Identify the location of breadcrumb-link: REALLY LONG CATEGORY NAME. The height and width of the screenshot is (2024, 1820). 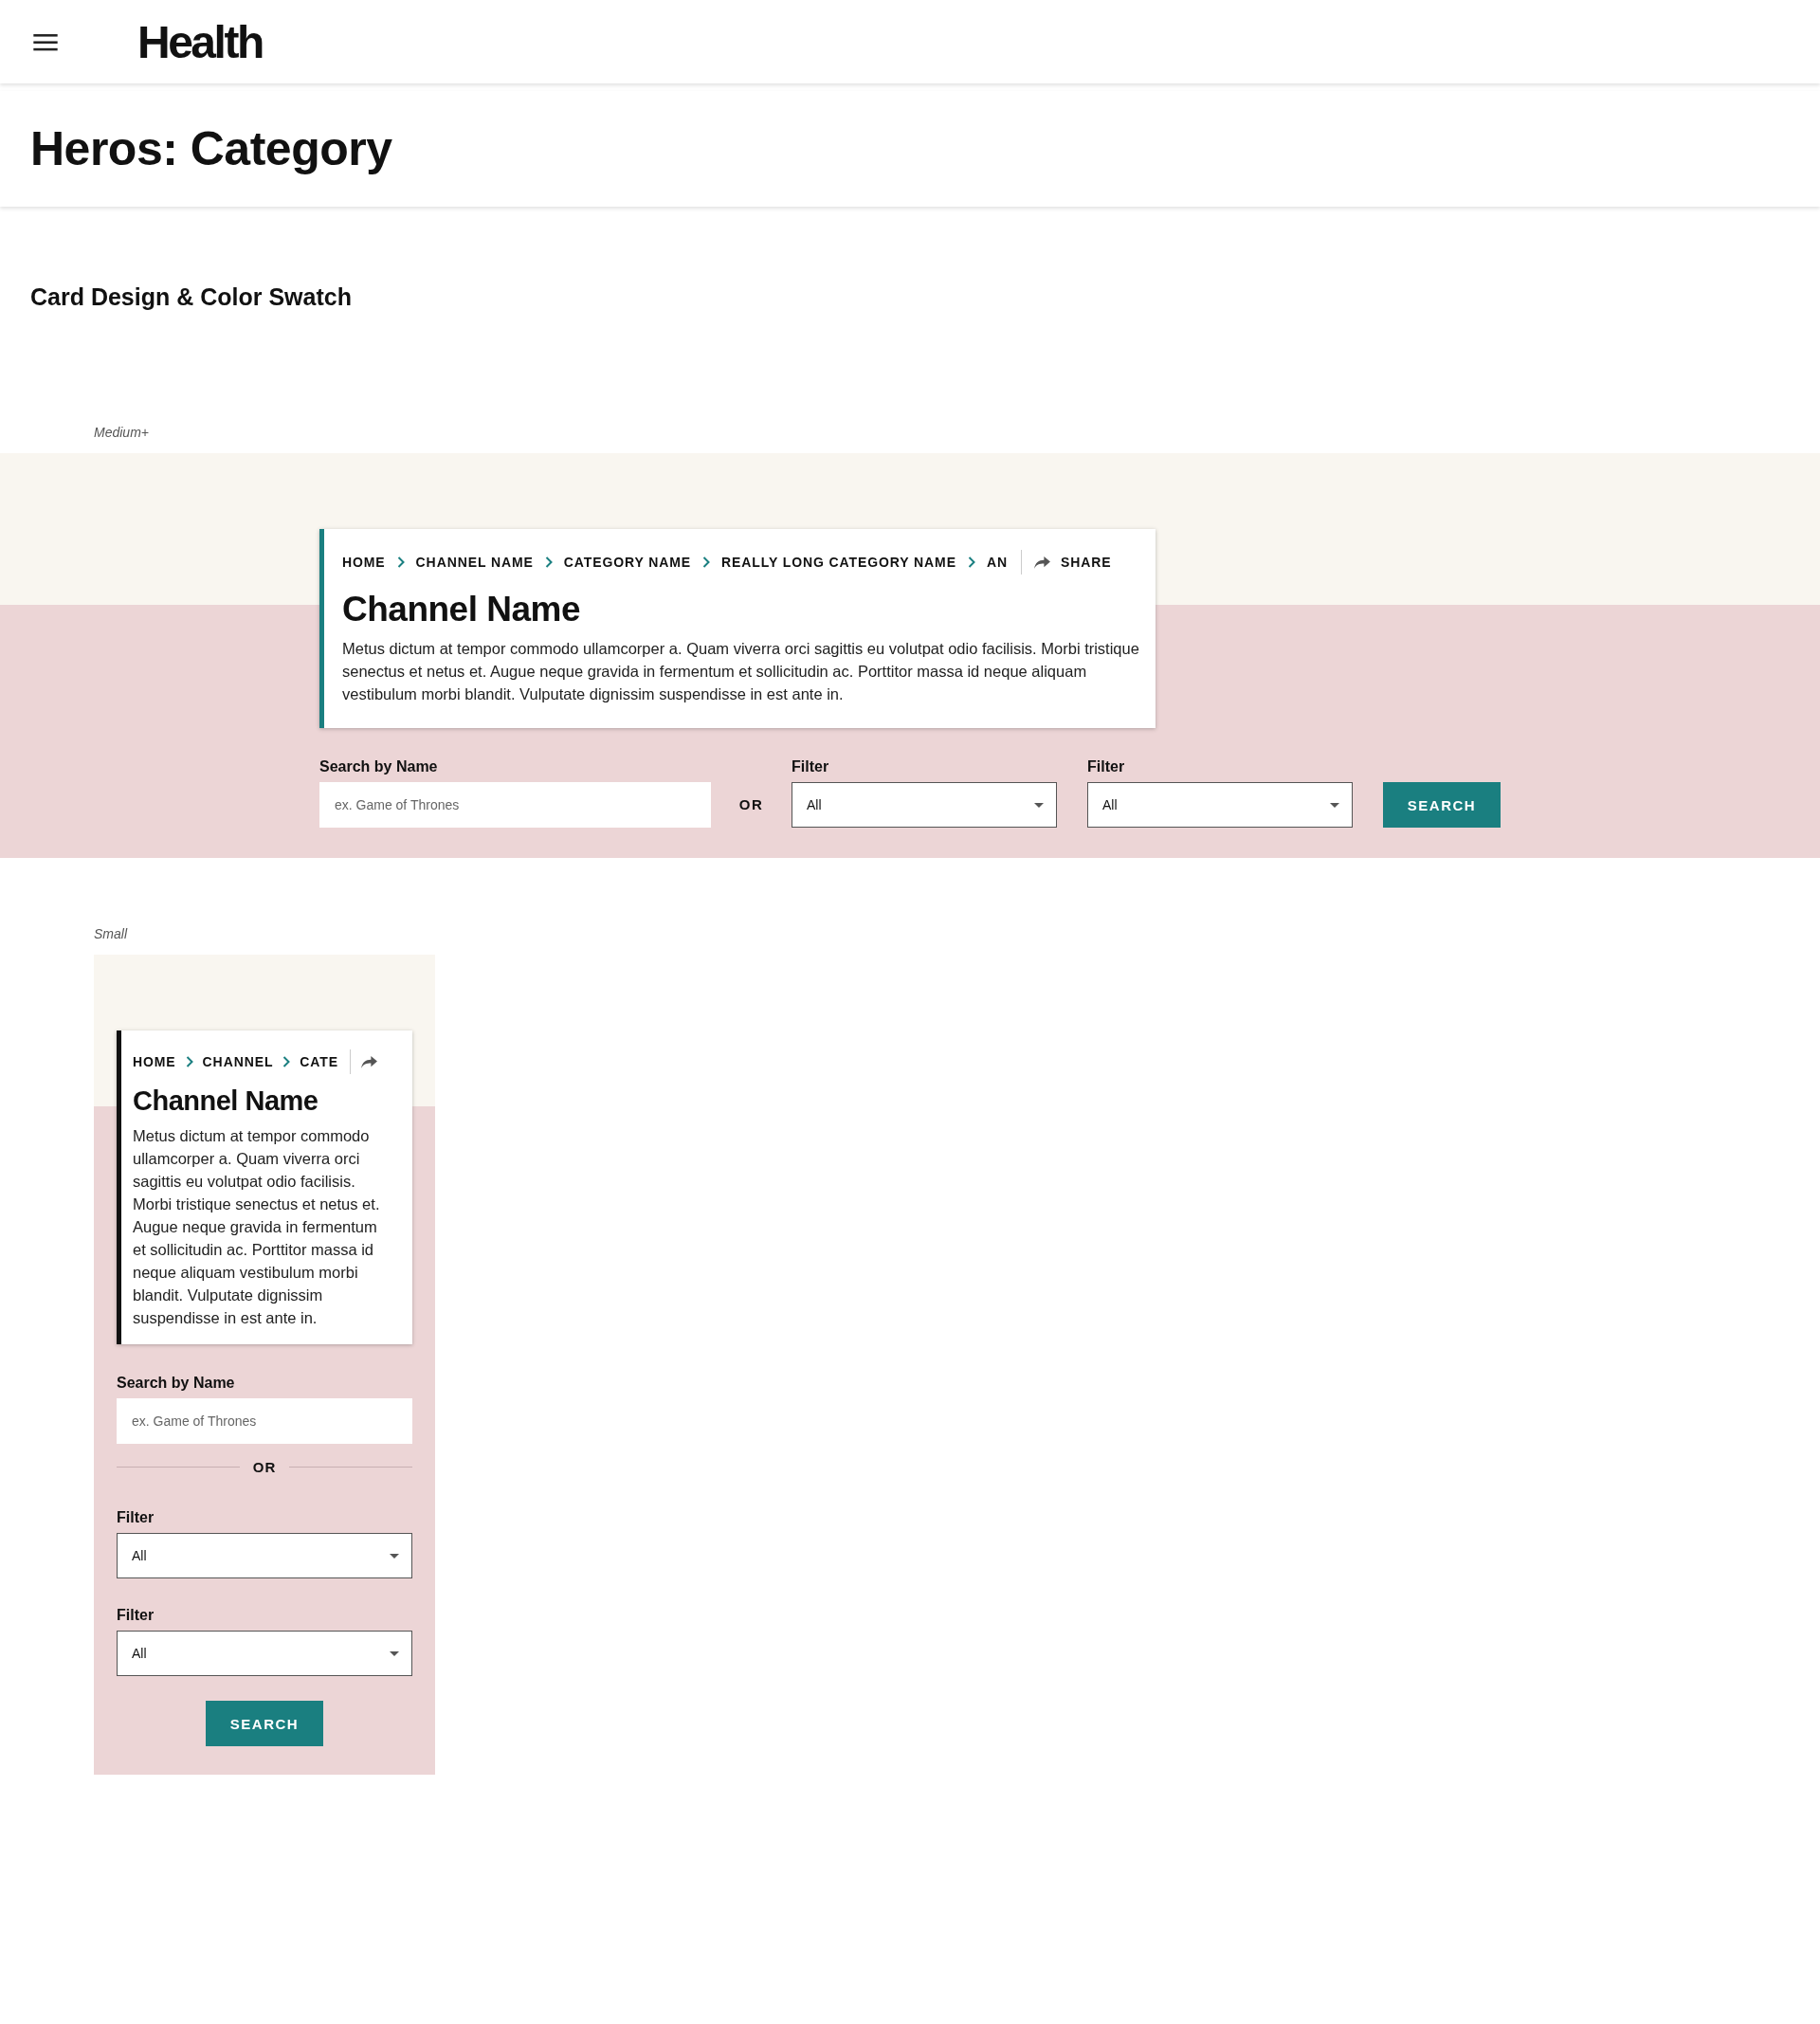
(838, 562).